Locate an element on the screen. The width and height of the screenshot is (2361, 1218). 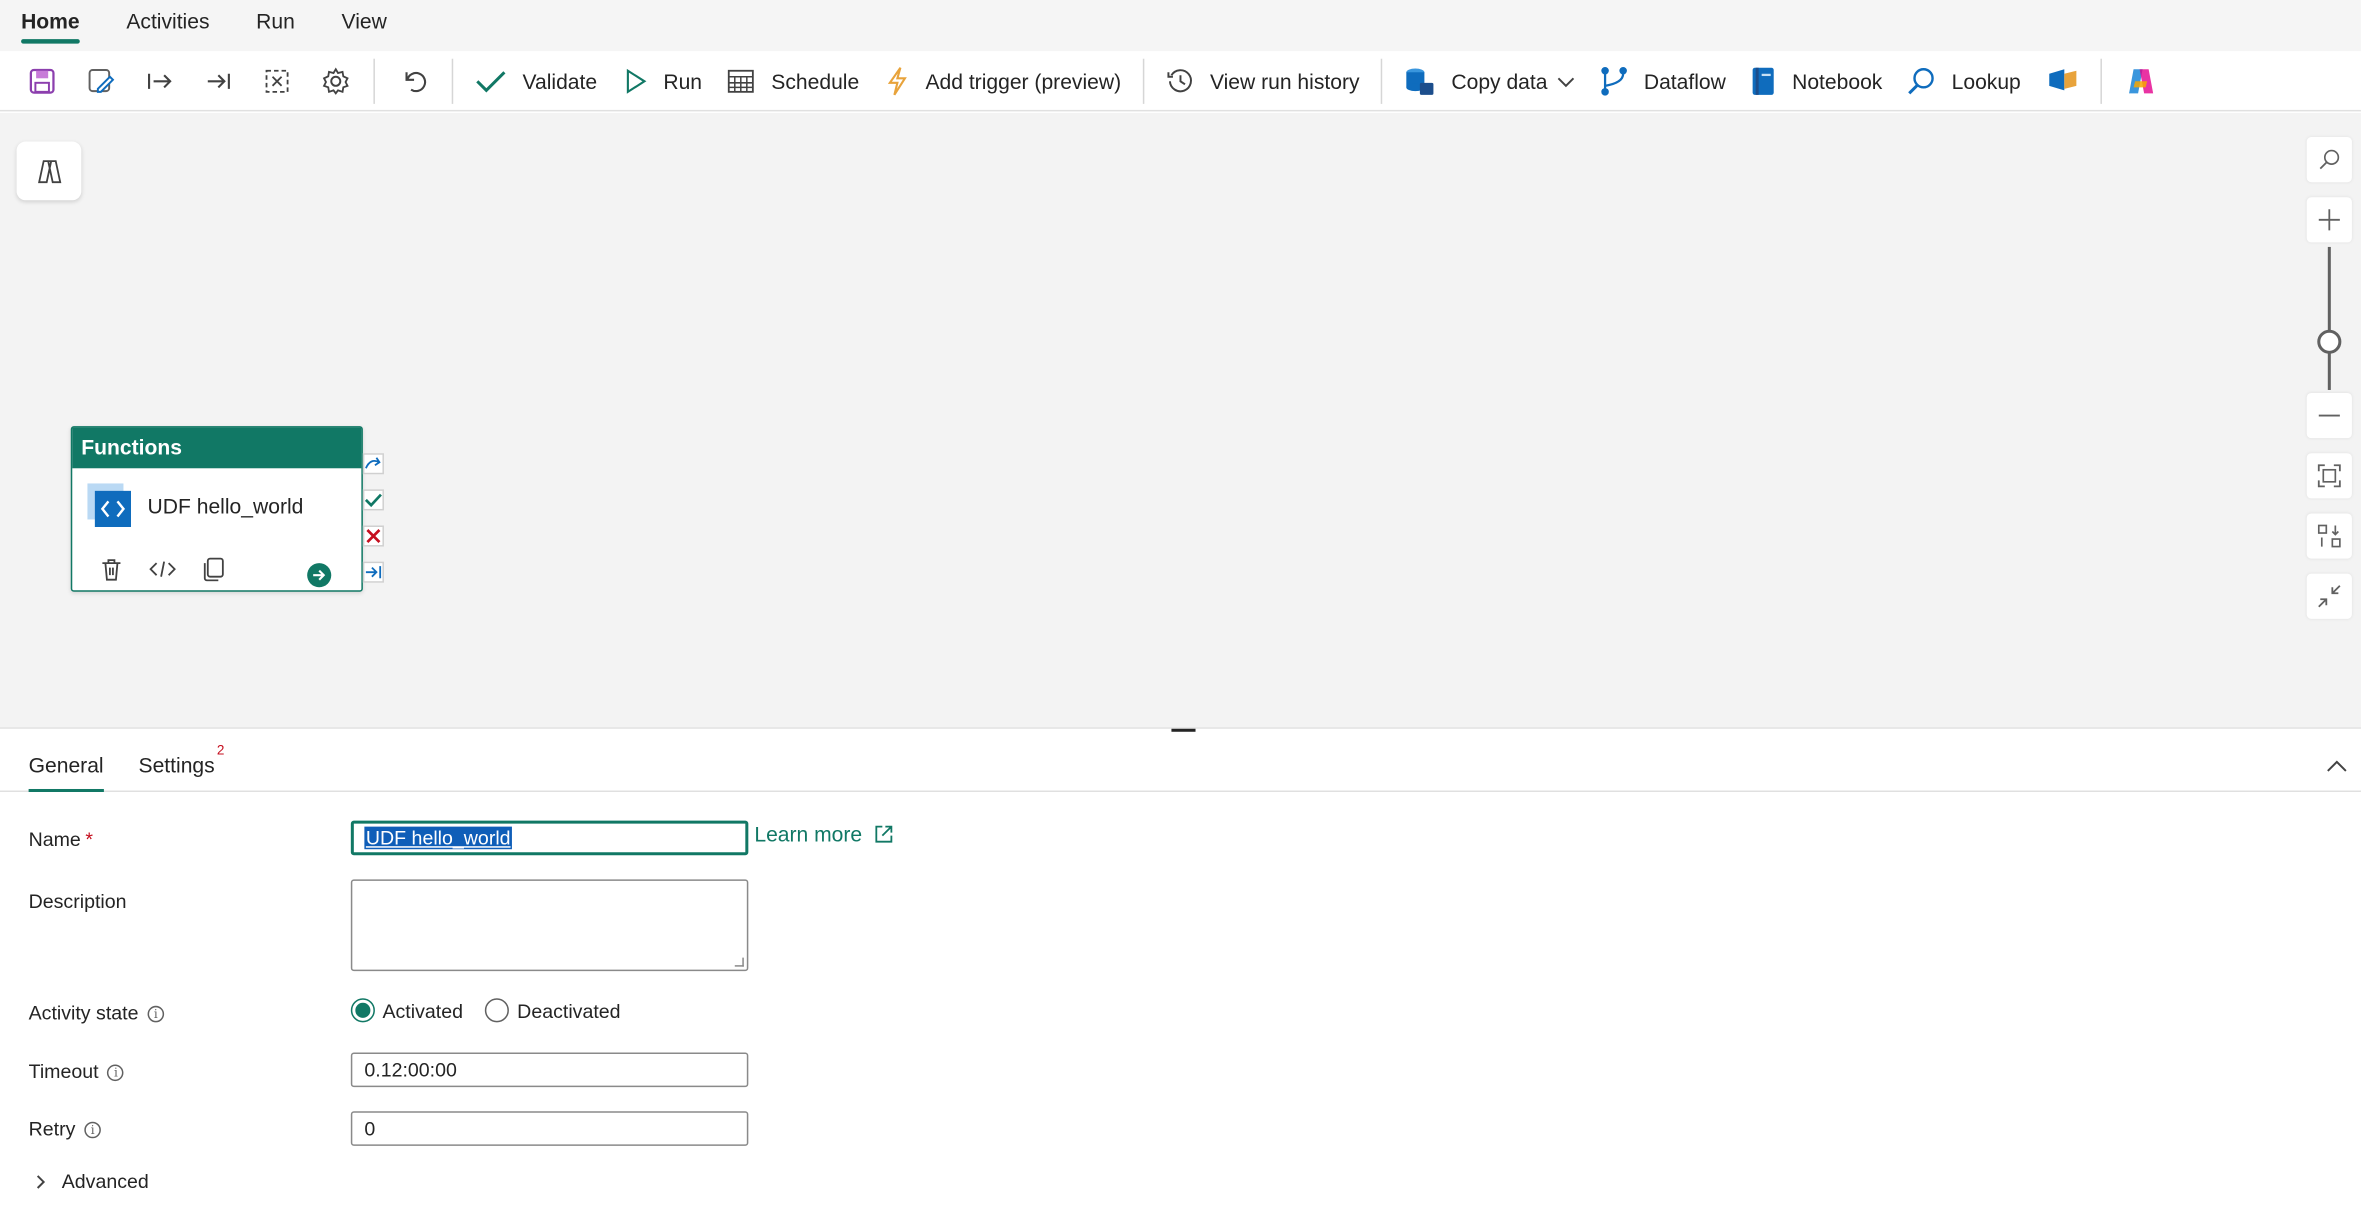
run-label: Run is located at coordinates (683, 80).